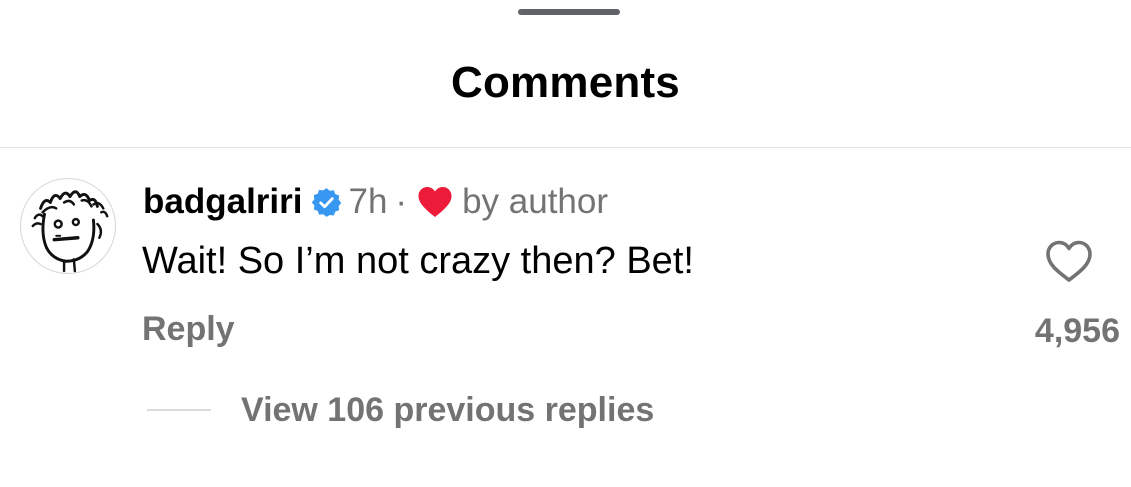  I want to click on comment-username: badgalriri, so click(222, 202).